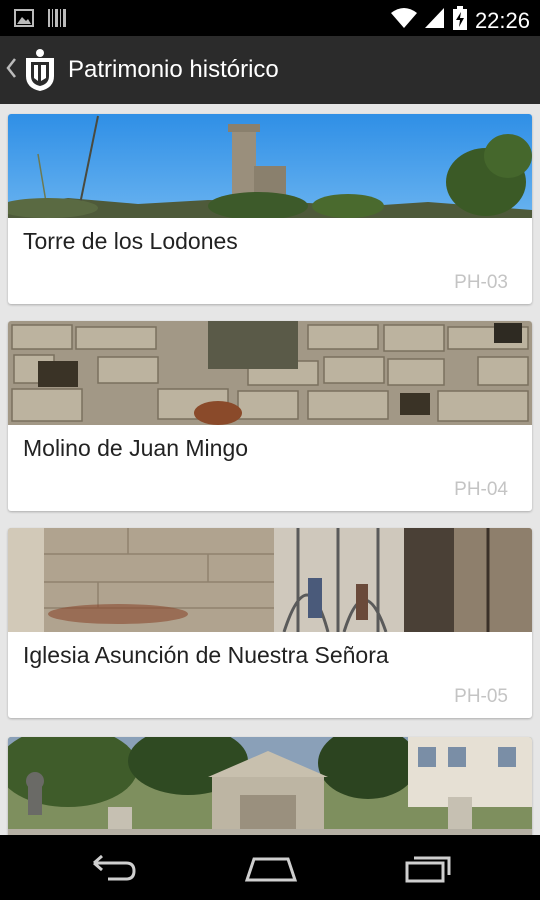 The width and height of the screenshot is (540, 900). What do you see at coordinates (206, 655) in the screenshot?
I see `item-title: Iglesia Asunción de Nuestra Señora` at bounding box center [206, 655].